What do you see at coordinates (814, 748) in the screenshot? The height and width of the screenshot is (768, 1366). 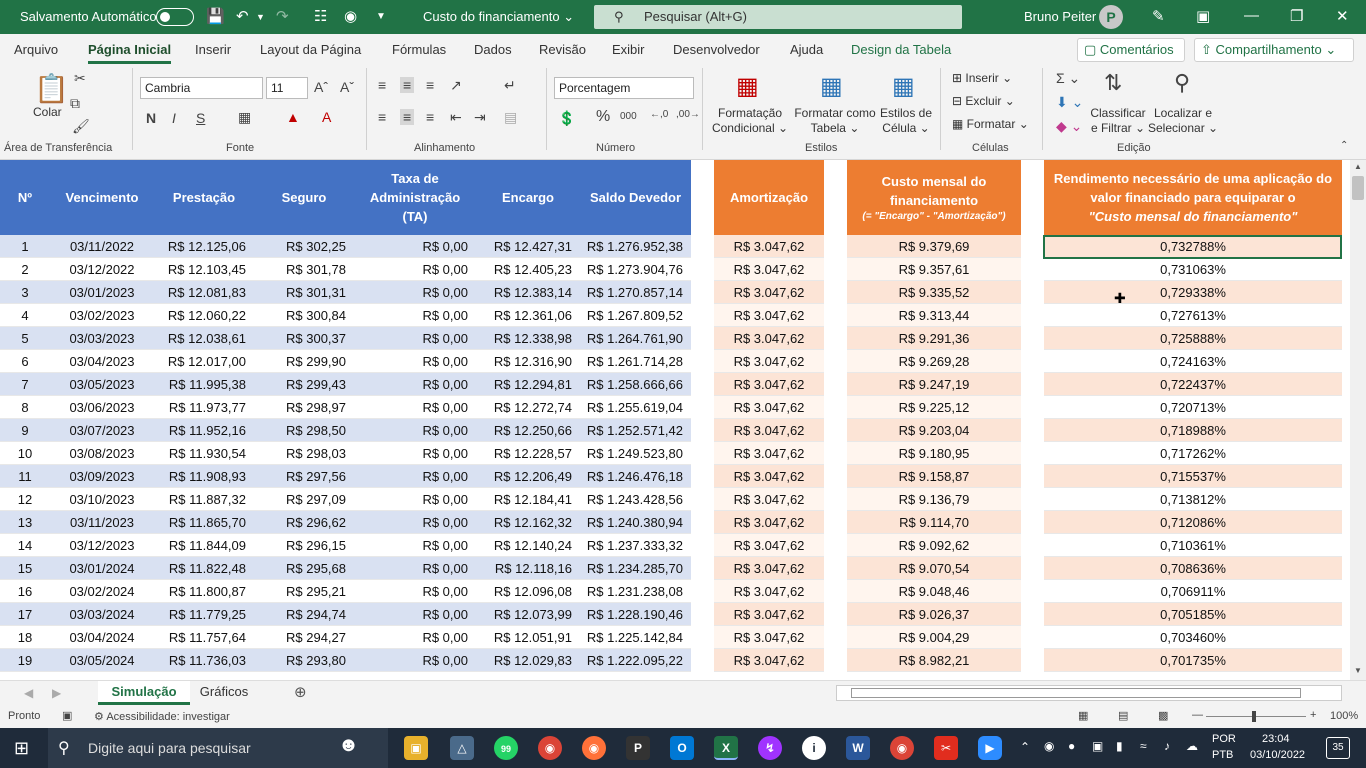 I see `info-app-icon: i` at bounding box center [814, 748].